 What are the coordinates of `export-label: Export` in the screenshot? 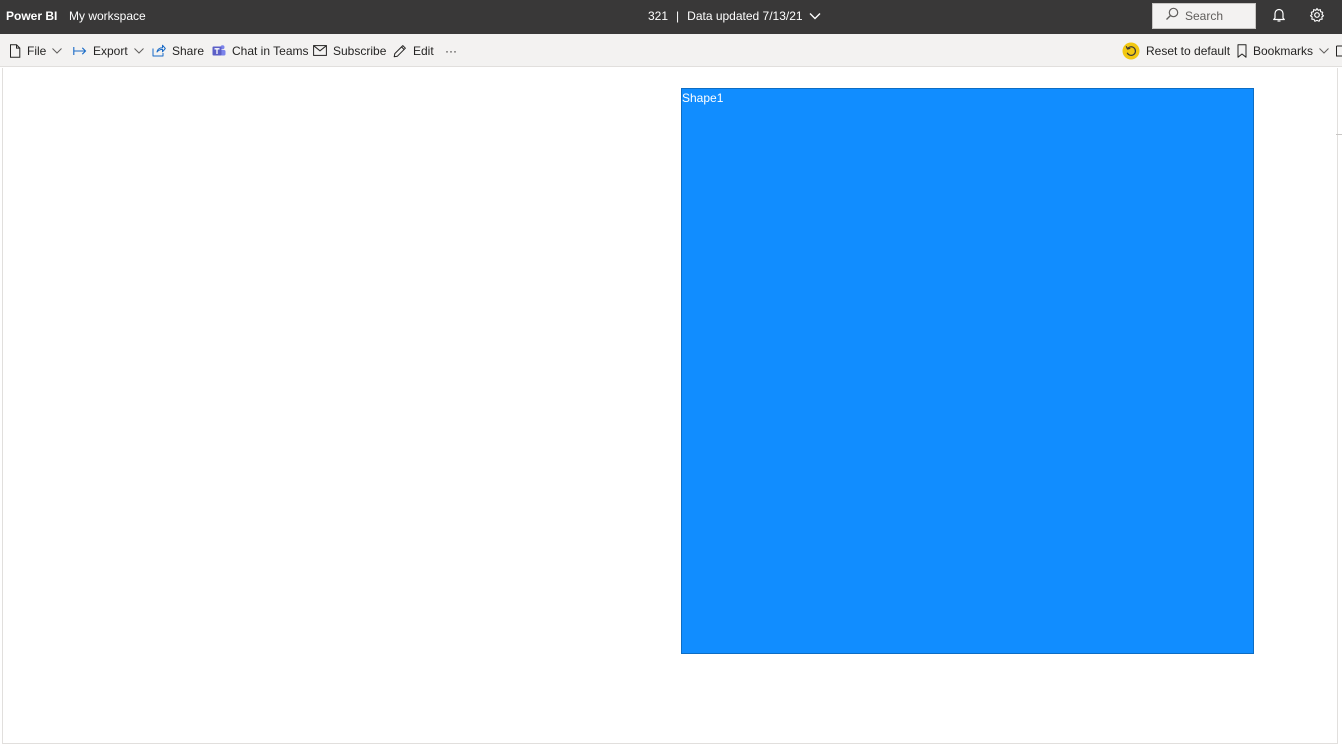 It's located at (110, 50).